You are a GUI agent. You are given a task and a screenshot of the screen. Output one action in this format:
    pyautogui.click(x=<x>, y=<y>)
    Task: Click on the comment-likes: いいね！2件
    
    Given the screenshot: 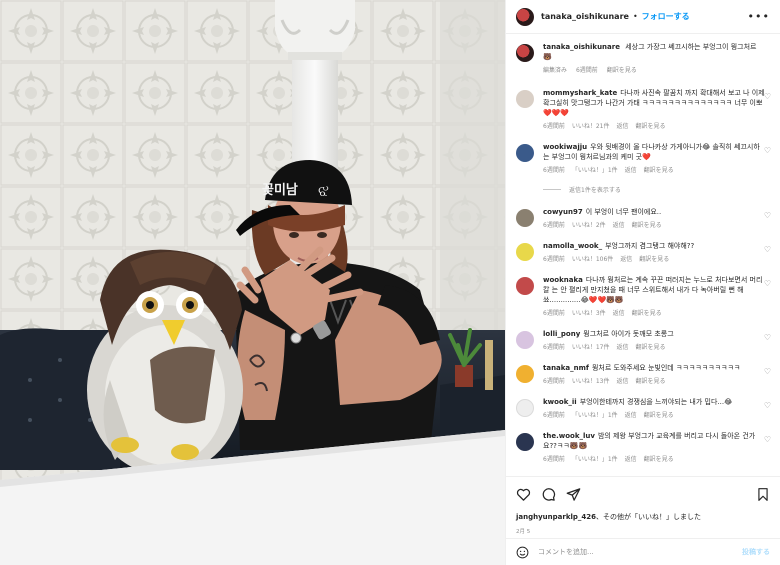 What is the action you would take?
    pyautogui.click(x=589, y=225)
    